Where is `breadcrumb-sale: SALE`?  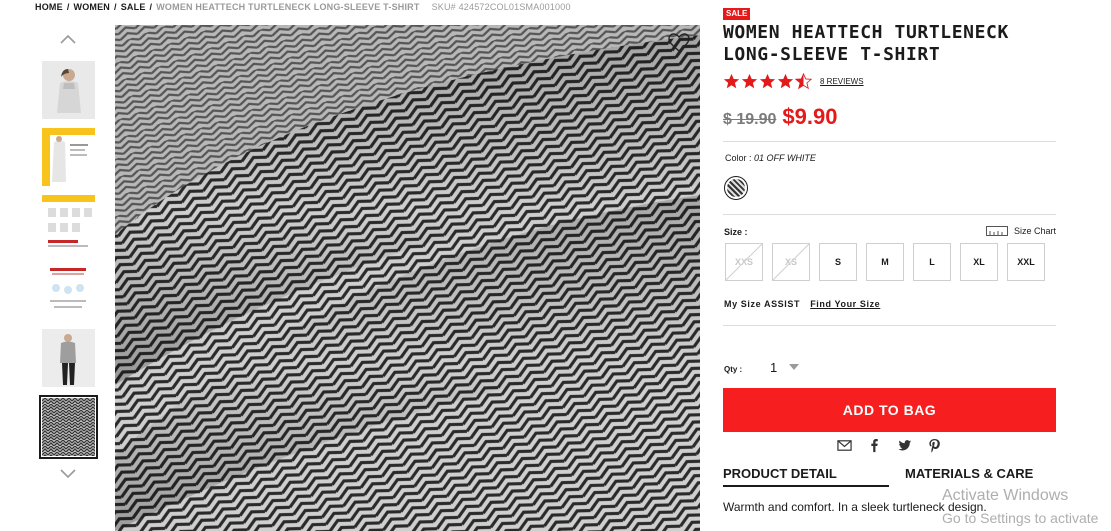 breadcrumb-sale: SALE is located at coordinates (133, 7).